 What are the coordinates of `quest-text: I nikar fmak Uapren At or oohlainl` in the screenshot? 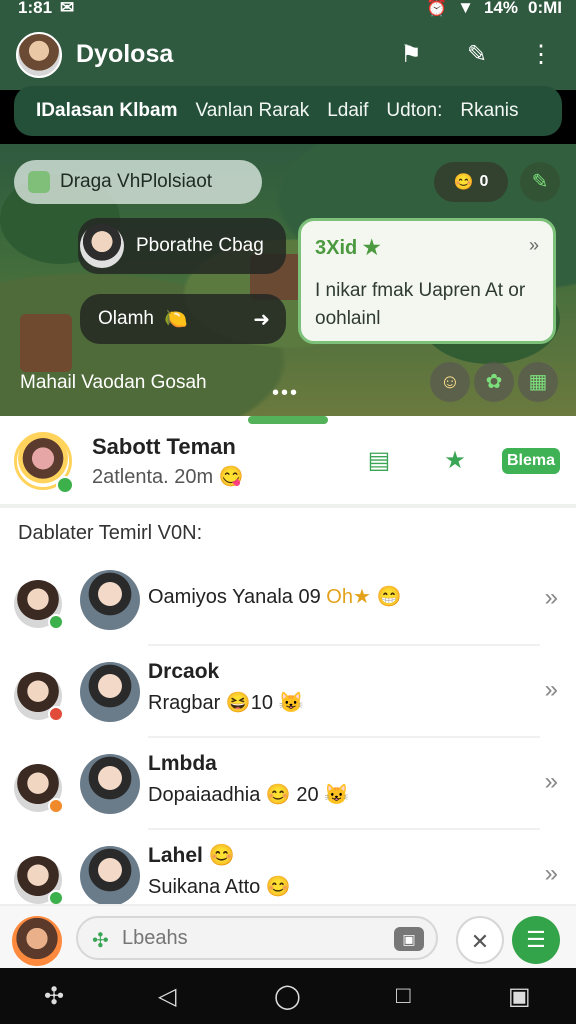 It's located at (420, 304).